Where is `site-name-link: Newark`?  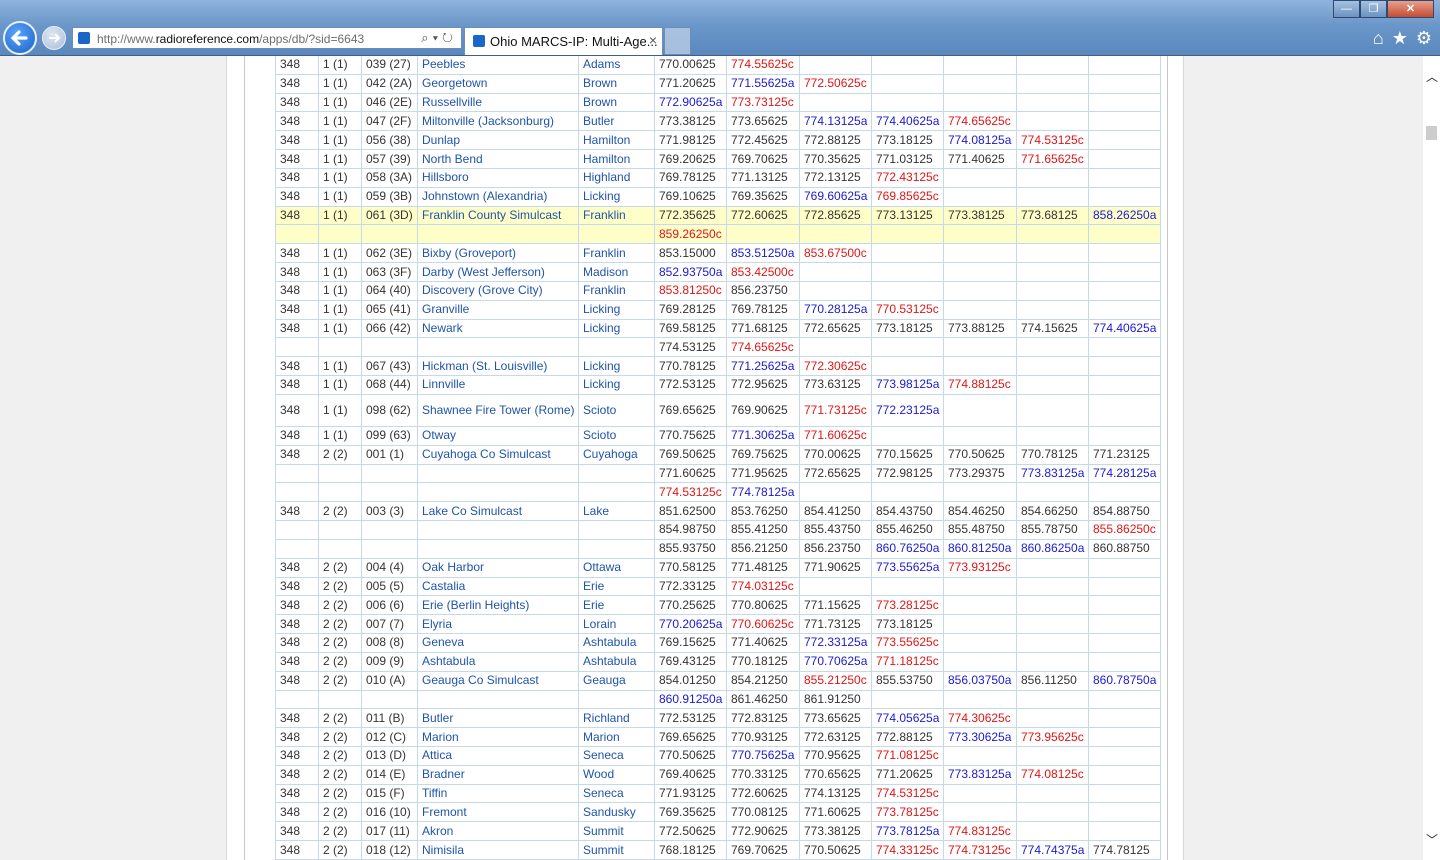 site-name-link: Newark is located at coordinates (498, 328).